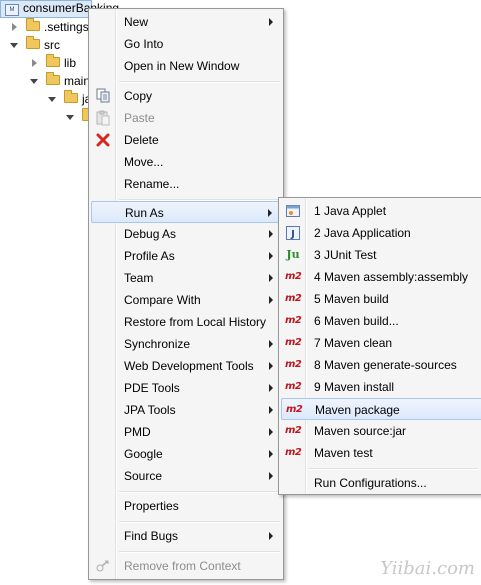  I want to click on menu-item-web-development-tools: Web Development Tools, so click(186, 366).